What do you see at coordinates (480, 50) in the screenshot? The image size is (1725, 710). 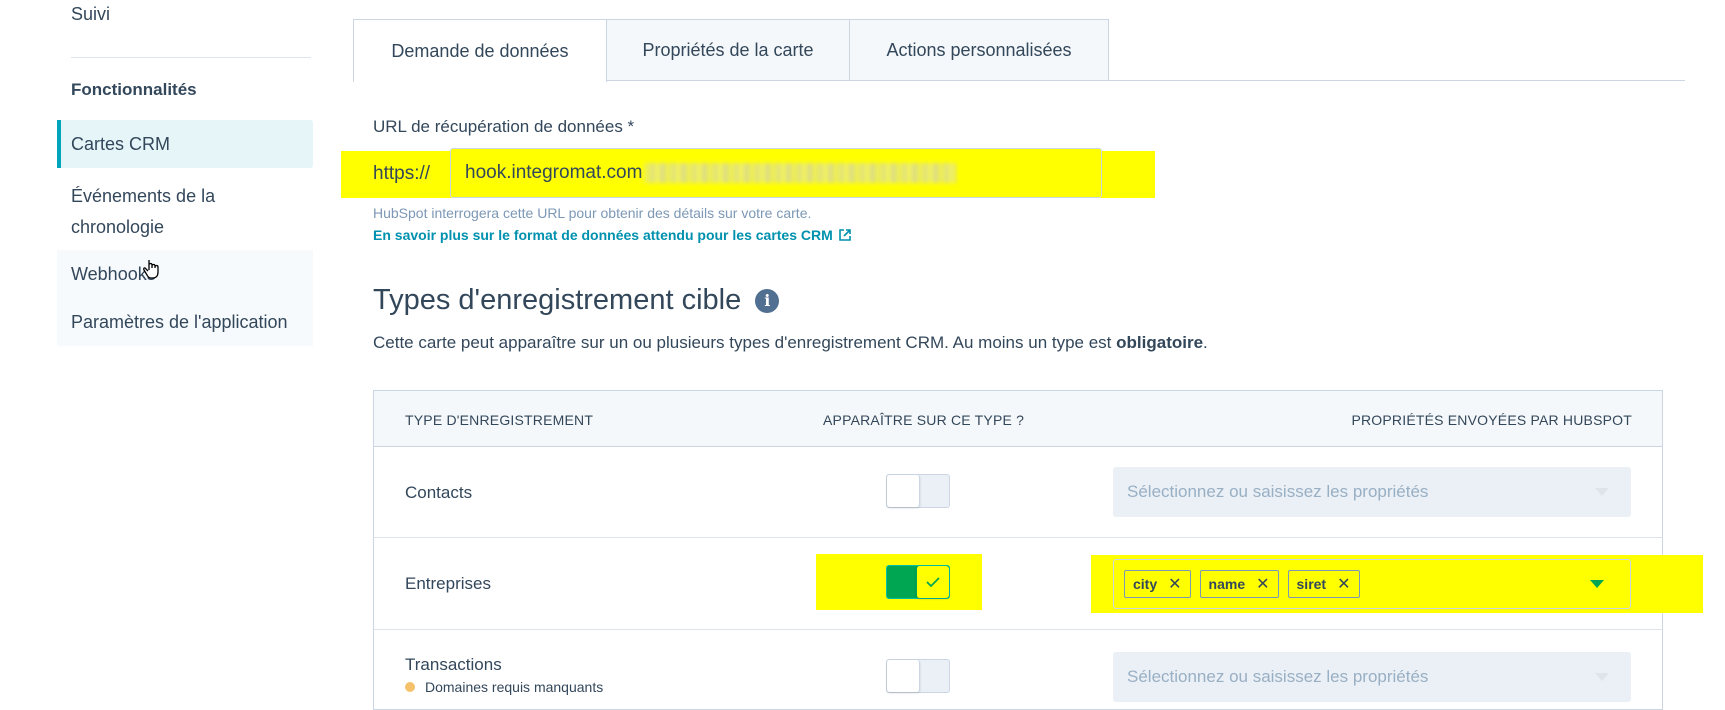 I see `tab-demande-de-donnees: Demande de données` at bounding box center [480, 50].